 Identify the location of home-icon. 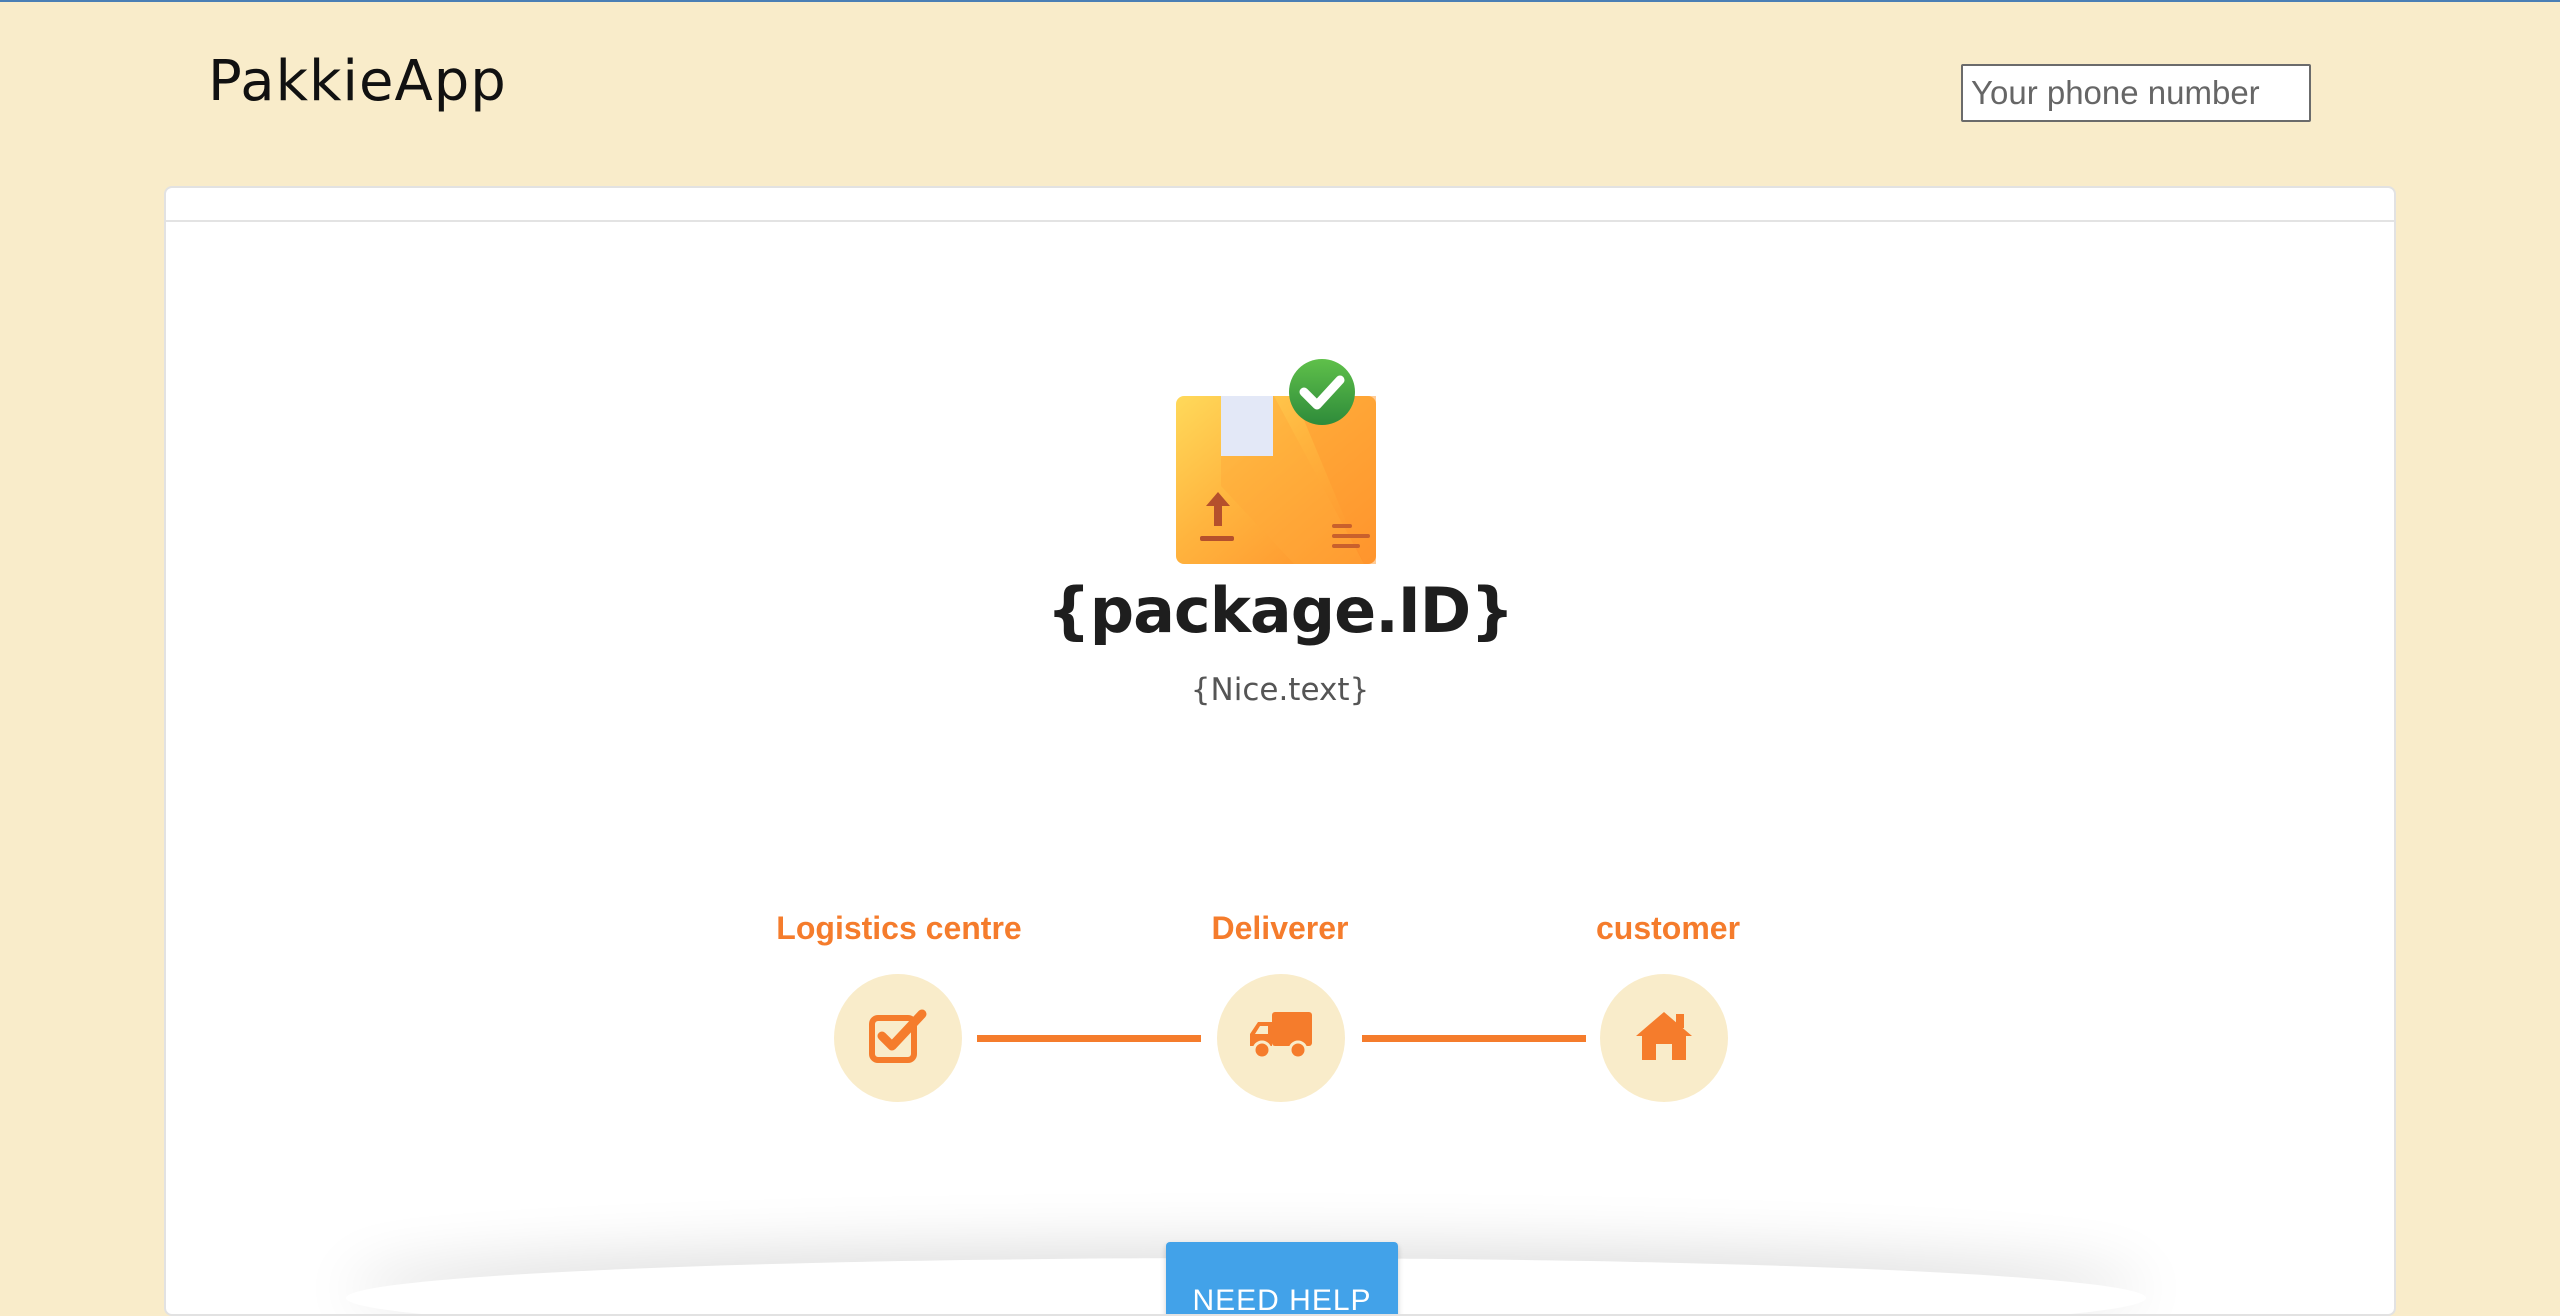
(1664, 1038).